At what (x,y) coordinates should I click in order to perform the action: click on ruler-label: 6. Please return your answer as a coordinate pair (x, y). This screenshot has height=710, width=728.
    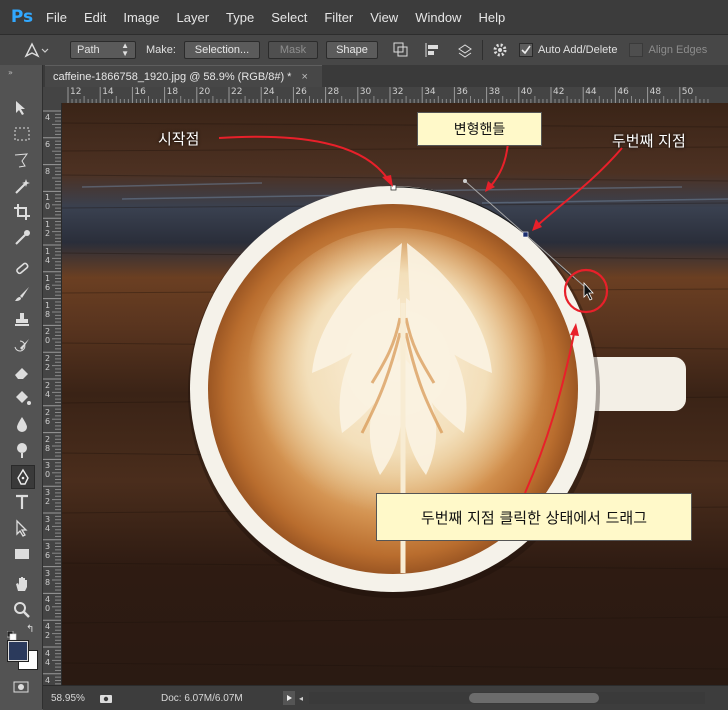
    Looking at the image, I should click on (48, 144).